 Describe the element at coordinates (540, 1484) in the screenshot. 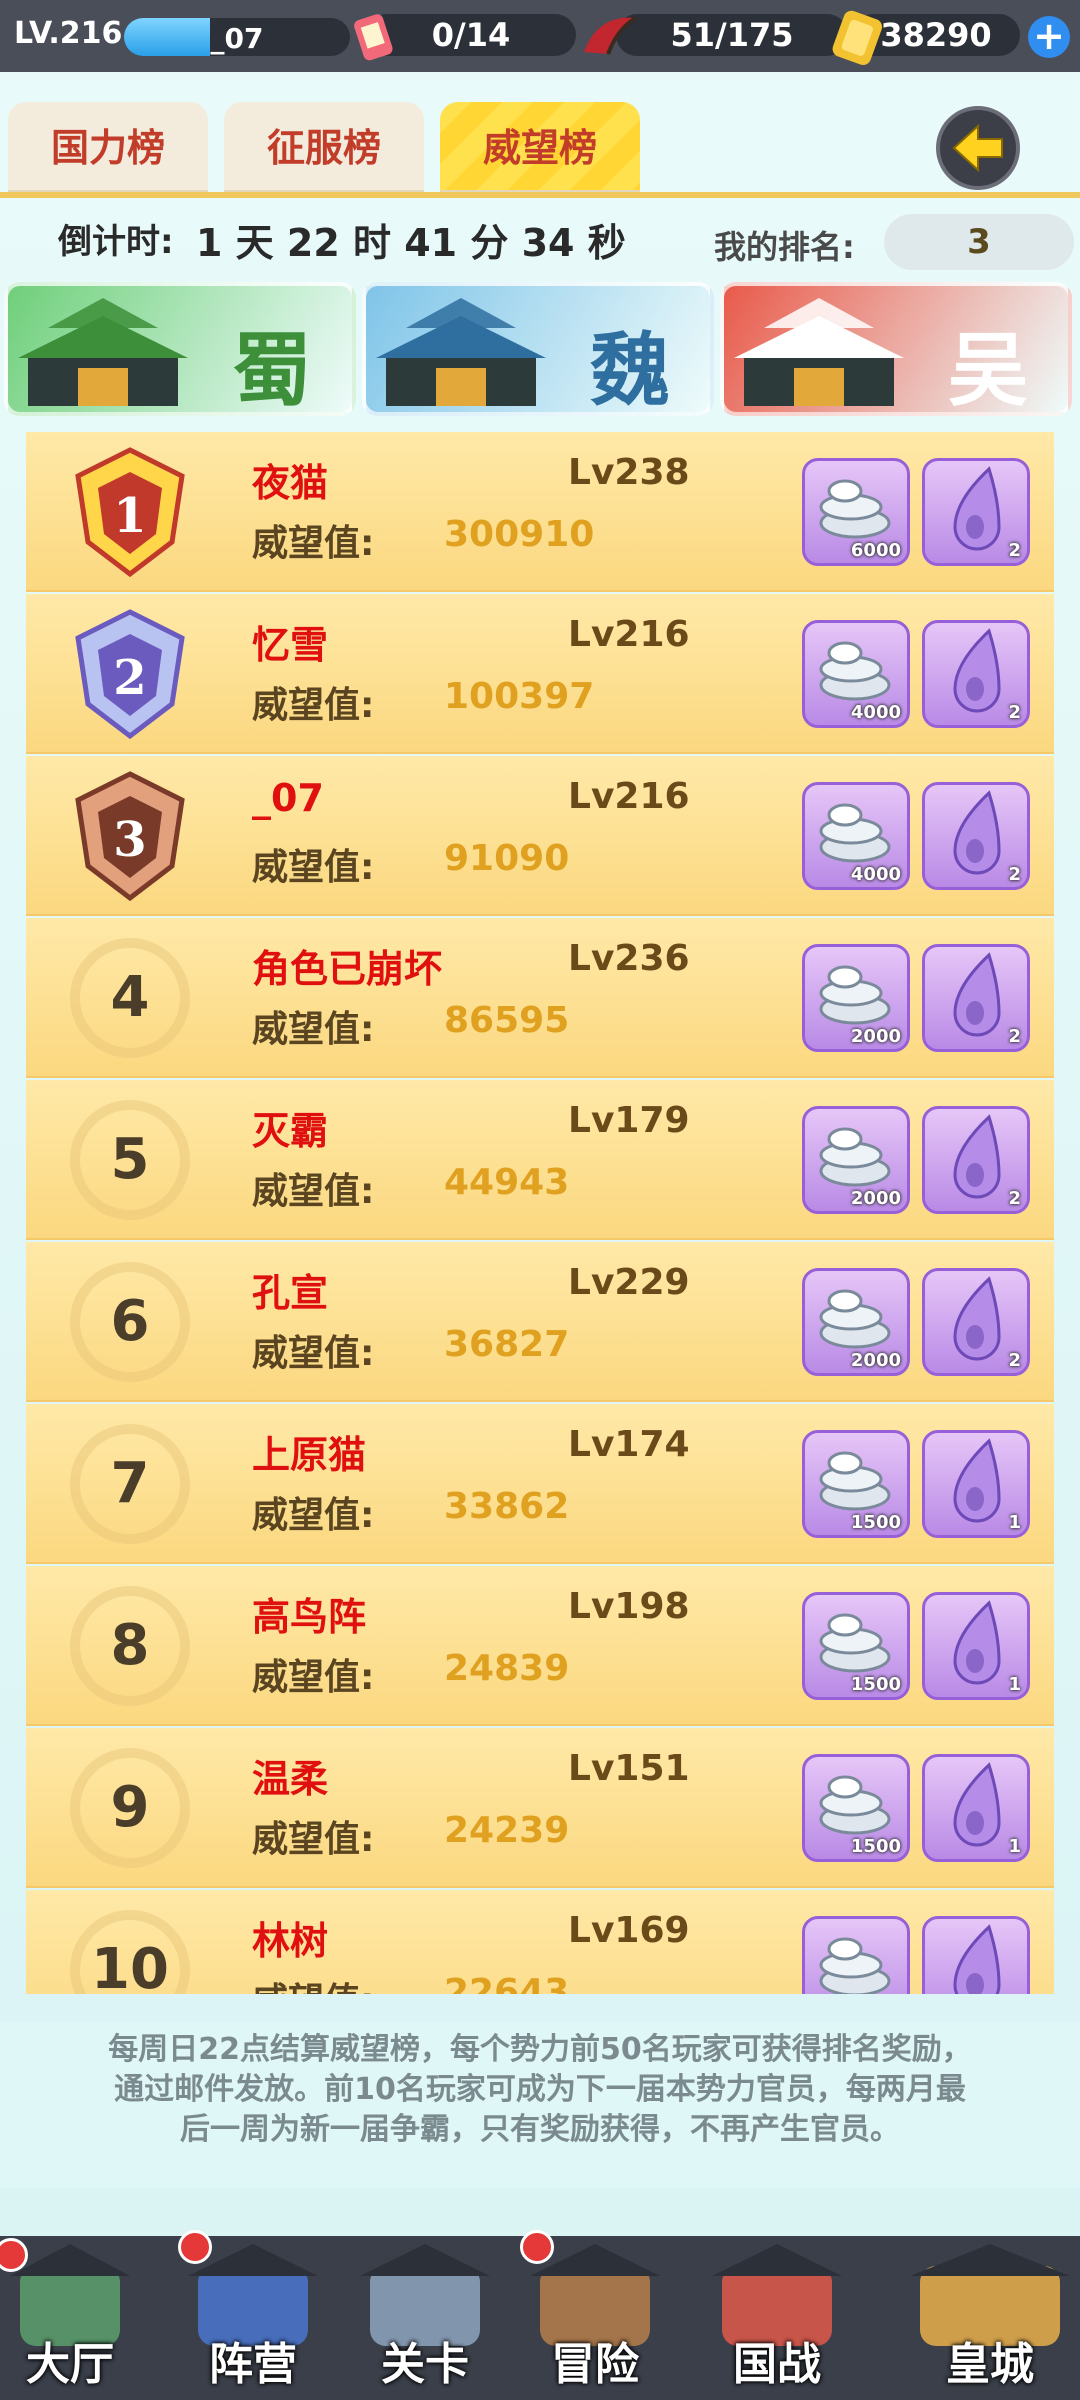

I see `leaderboard-row: 7 上原猫 Lv174 威望值: 33862 1500 1` at that location.